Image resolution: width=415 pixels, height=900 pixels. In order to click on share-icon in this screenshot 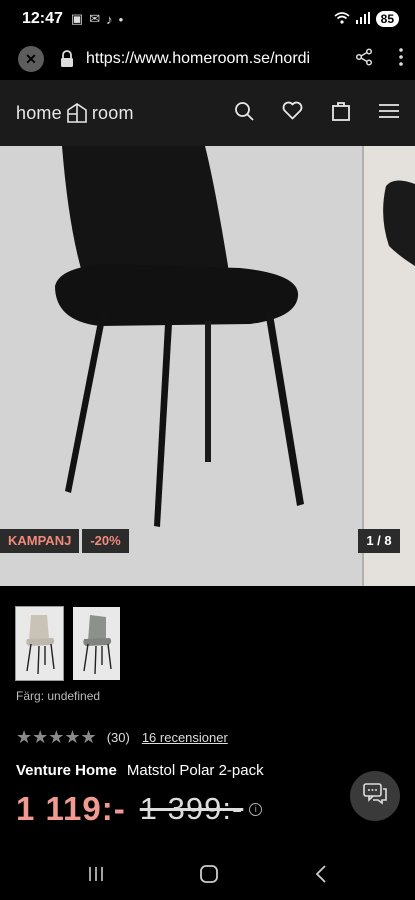, I will do `click(364, 59)`.